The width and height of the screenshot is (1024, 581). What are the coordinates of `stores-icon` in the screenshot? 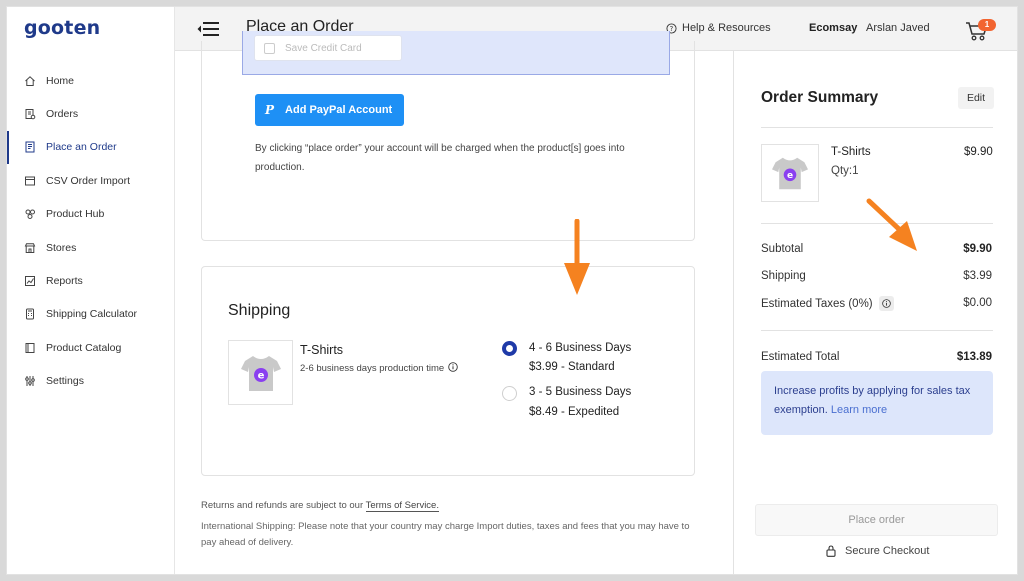 It's located at (30, 248).